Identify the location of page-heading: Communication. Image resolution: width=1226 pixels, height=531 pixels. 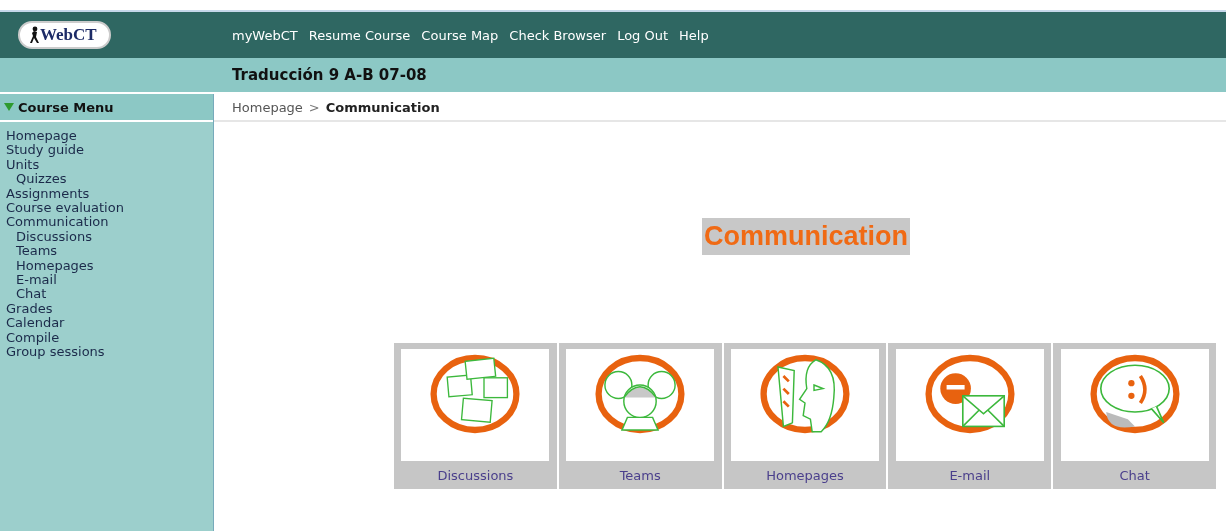
(806, 236).